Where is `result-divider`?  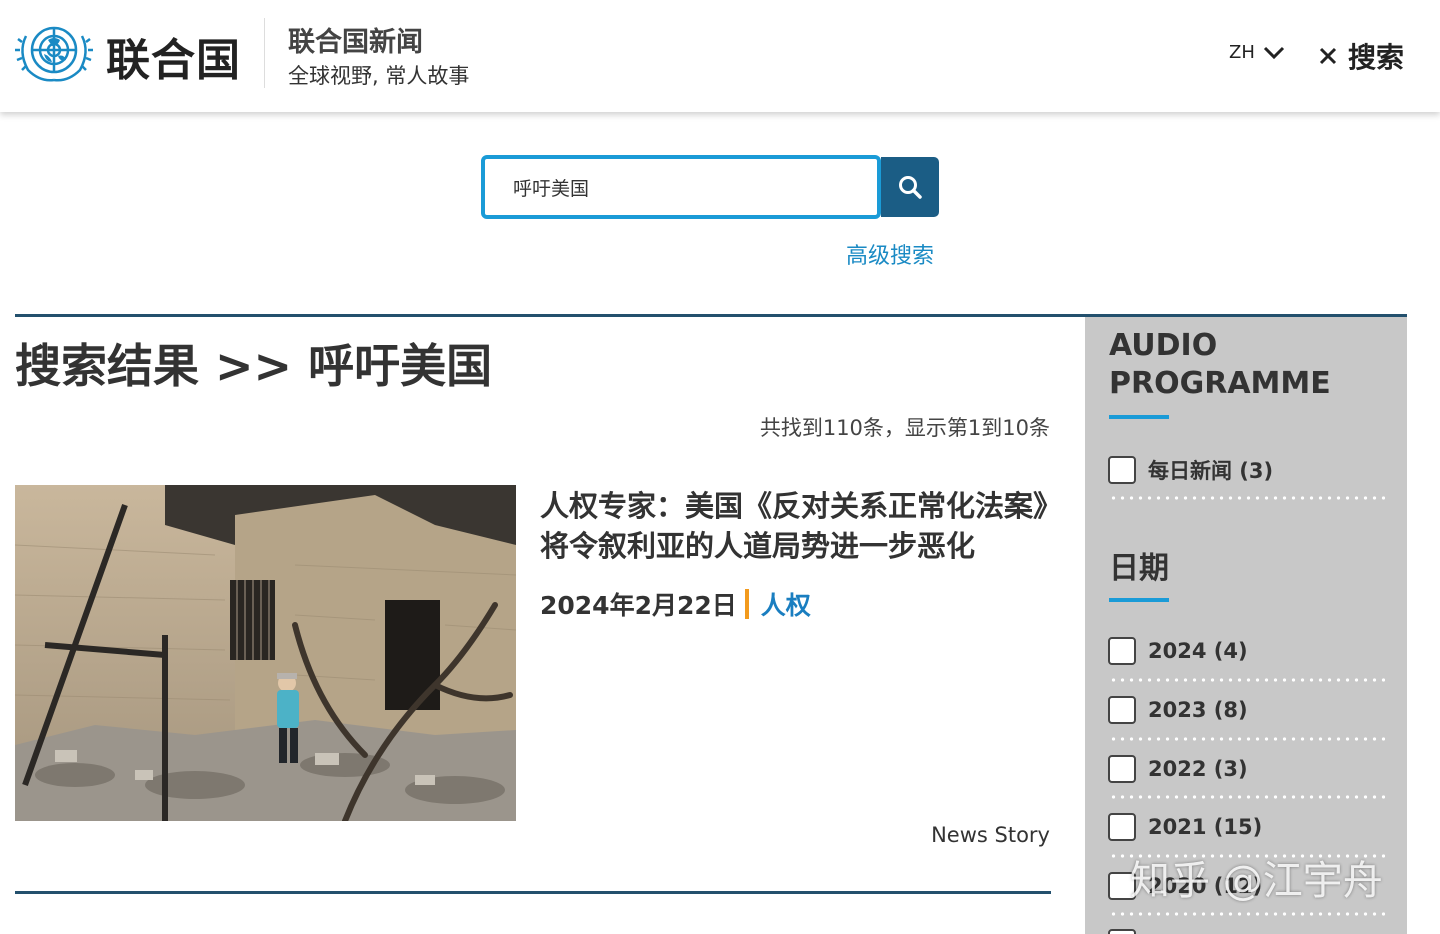
result-divider is located at coordinates (533, 892).